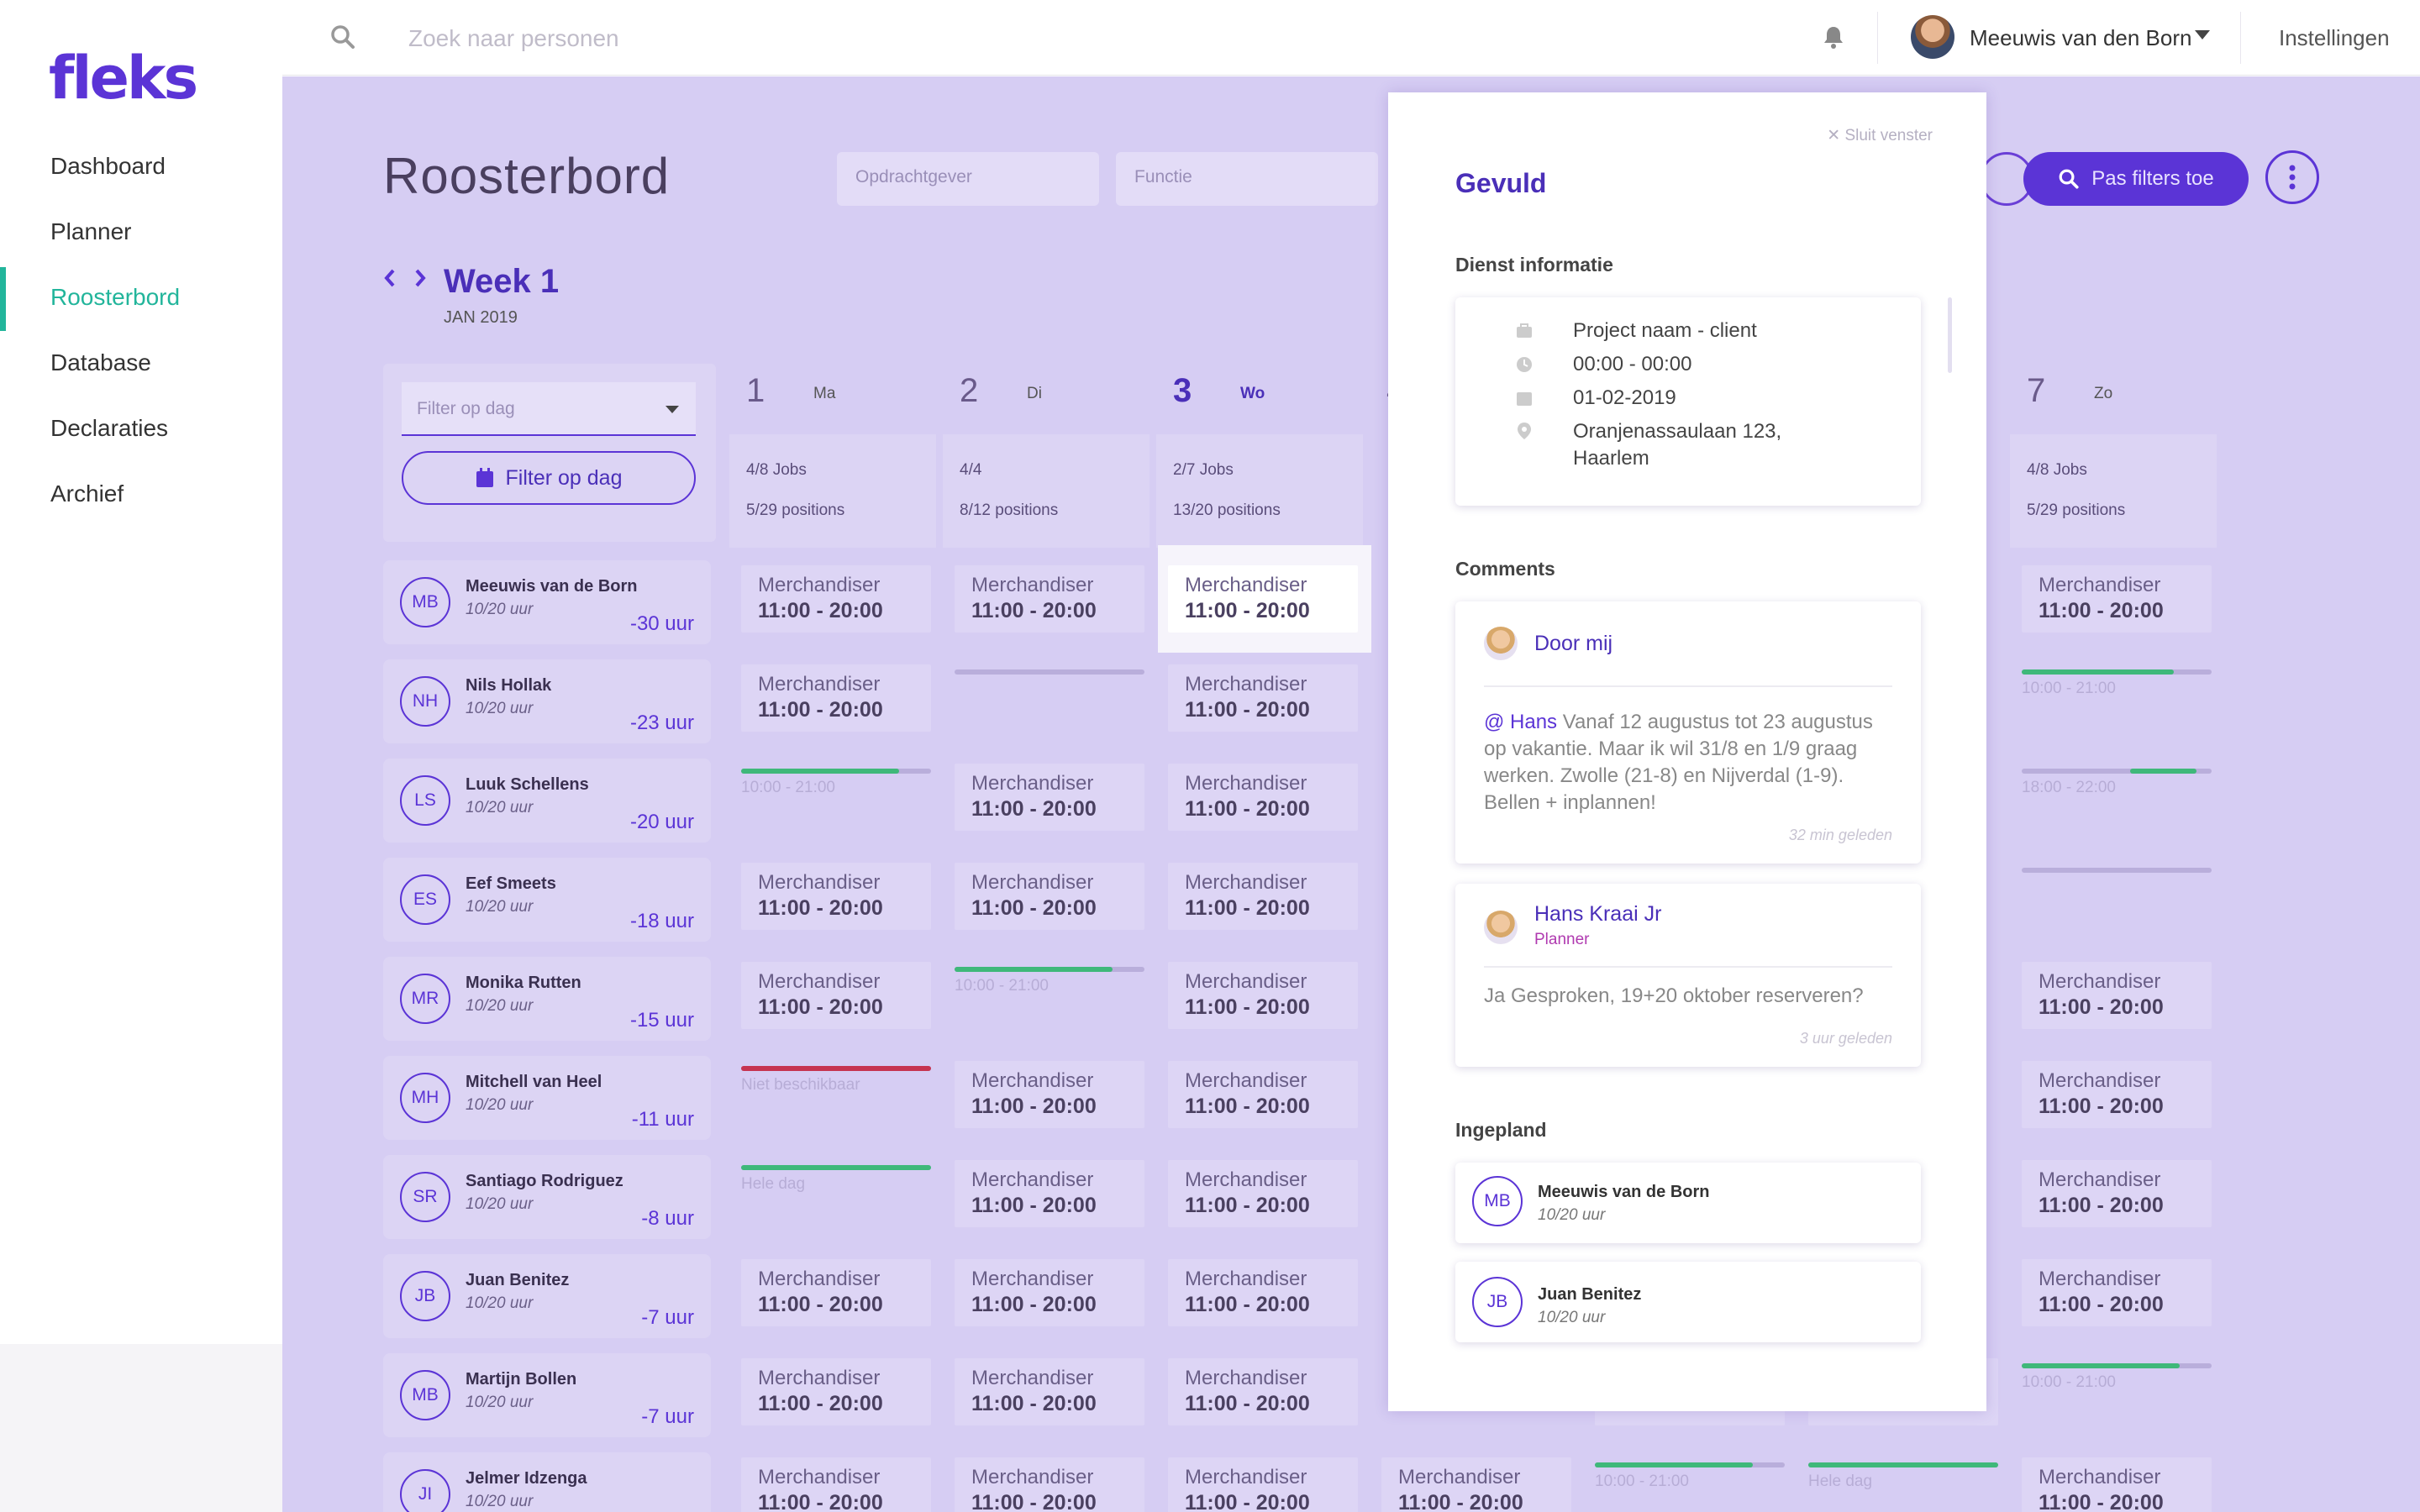 This screenshot has height=1512, width=2420. I want to click on user-name: Meeuwis van den Born, so click(2081, 38).